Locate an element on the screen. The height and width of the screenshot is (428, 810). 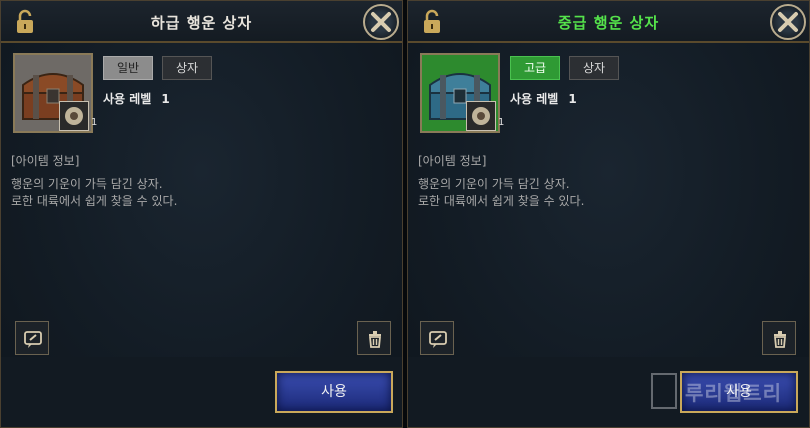
grade-badge: 고급 is located at coordinates (535, 68).